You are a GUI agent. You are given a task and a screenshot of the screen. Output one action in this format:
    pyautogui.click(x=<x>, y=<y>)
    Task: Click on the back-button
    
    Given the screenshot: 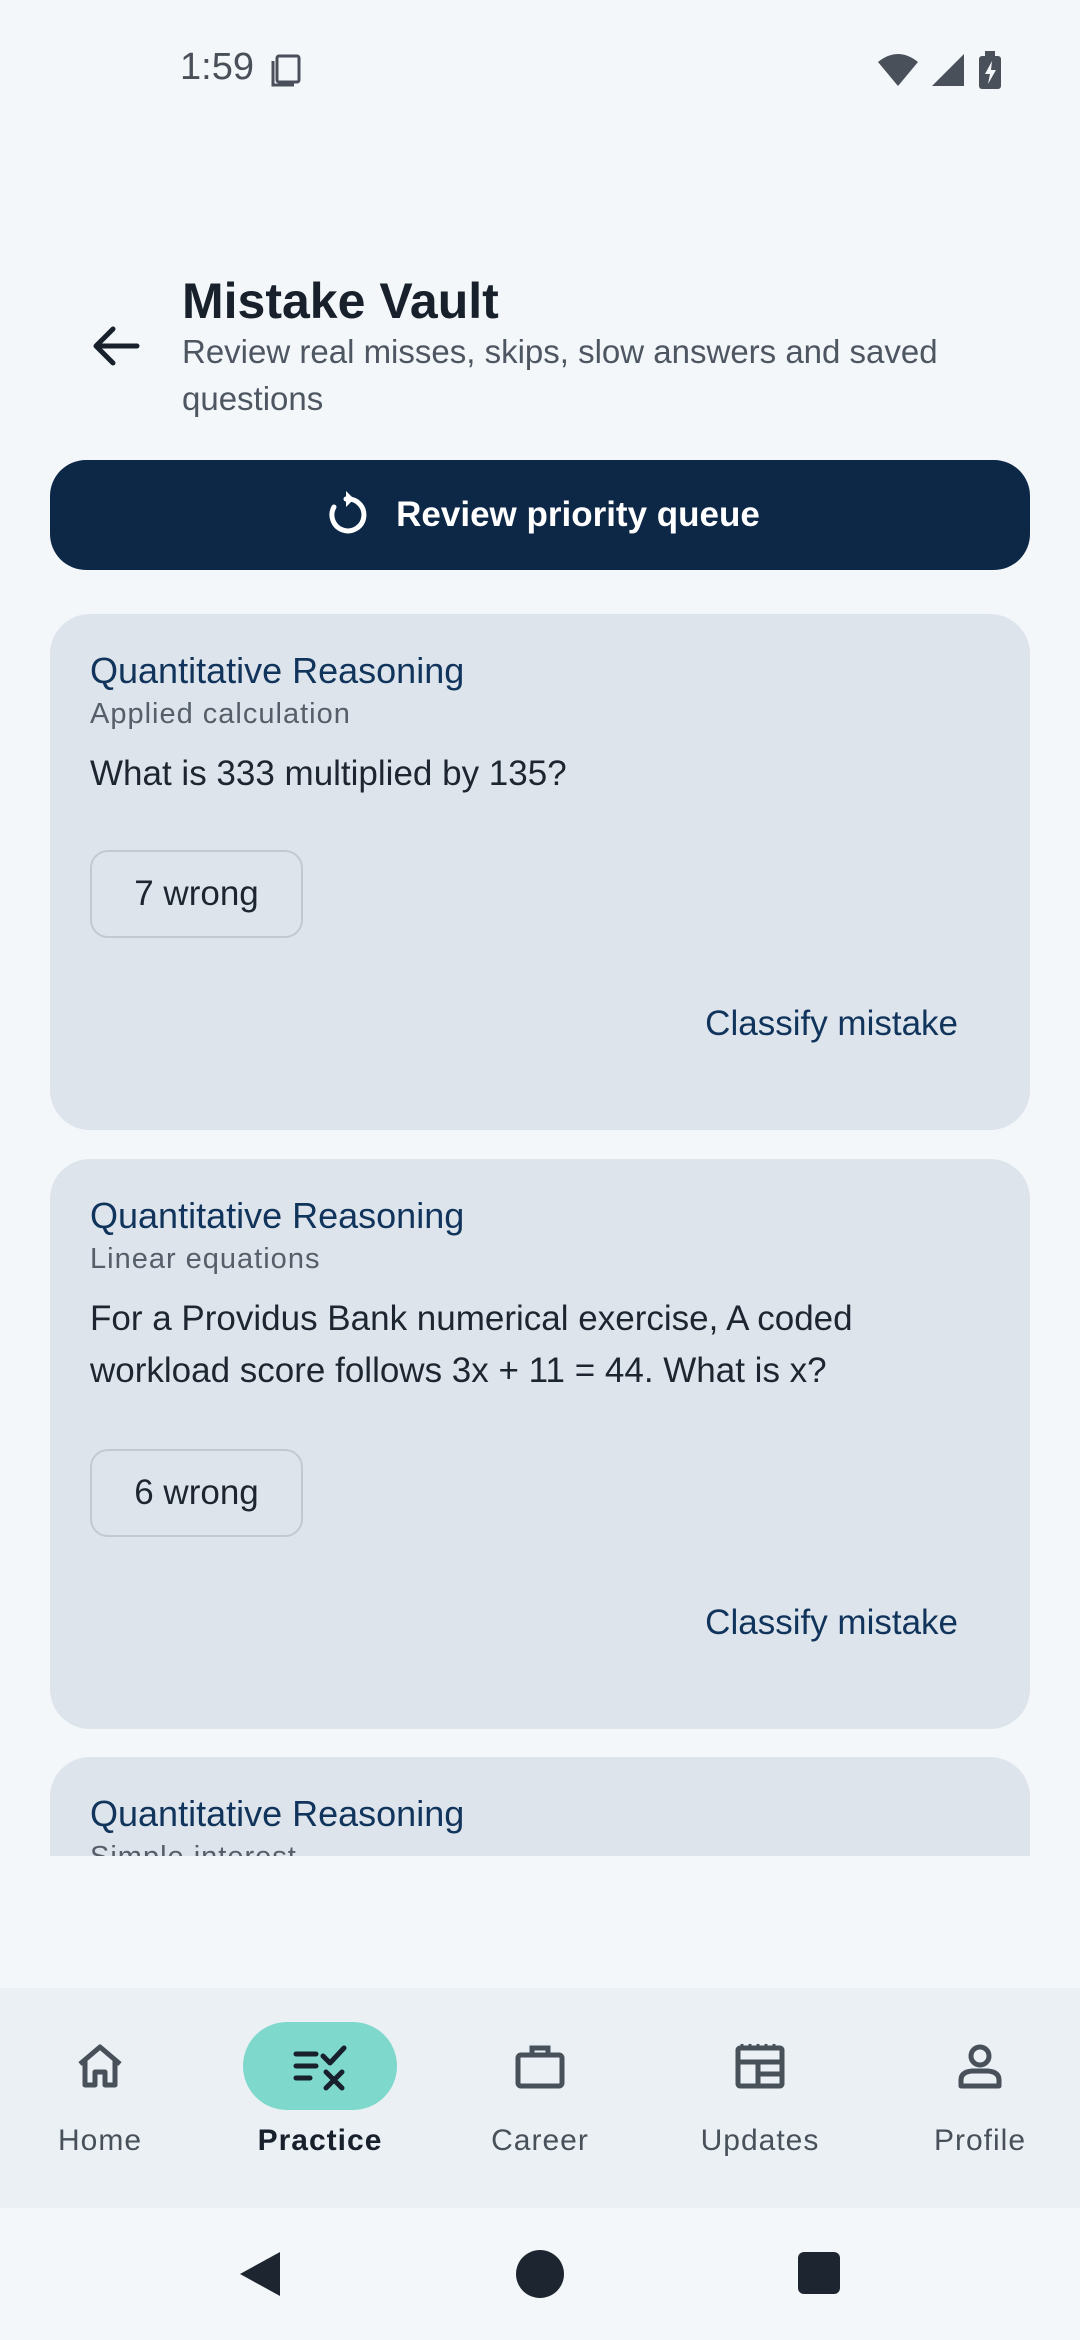 What is the action you would take?
    pyautogui.click(x=116, y=346)
    